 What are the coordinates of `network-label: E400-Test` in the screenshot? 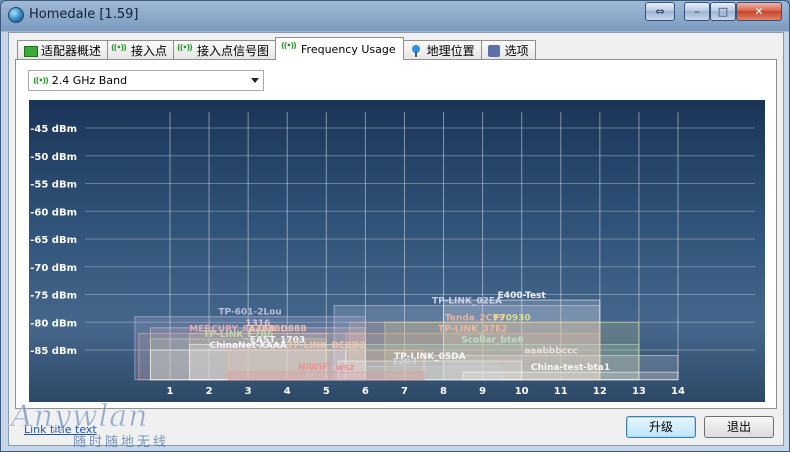 It's located at (522, 296).